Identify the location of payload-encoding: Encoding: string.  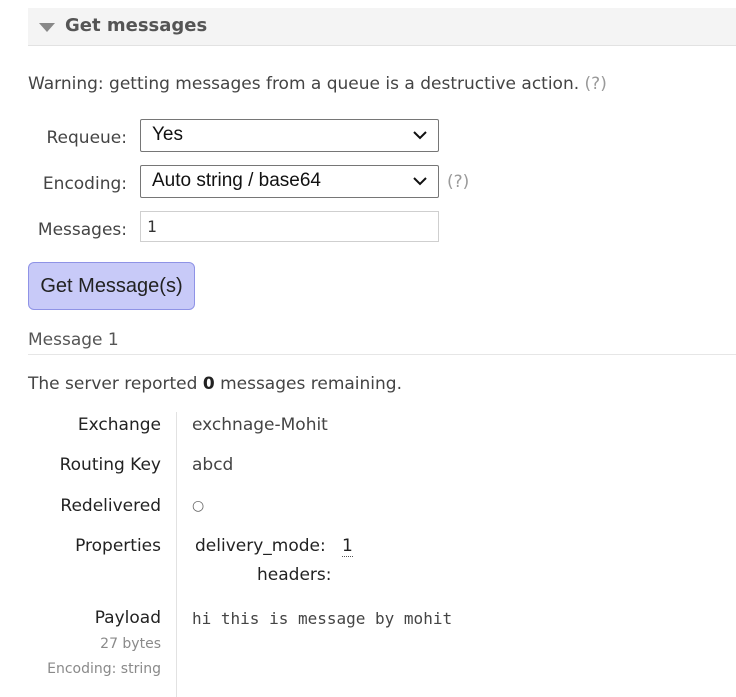
(104, 669).